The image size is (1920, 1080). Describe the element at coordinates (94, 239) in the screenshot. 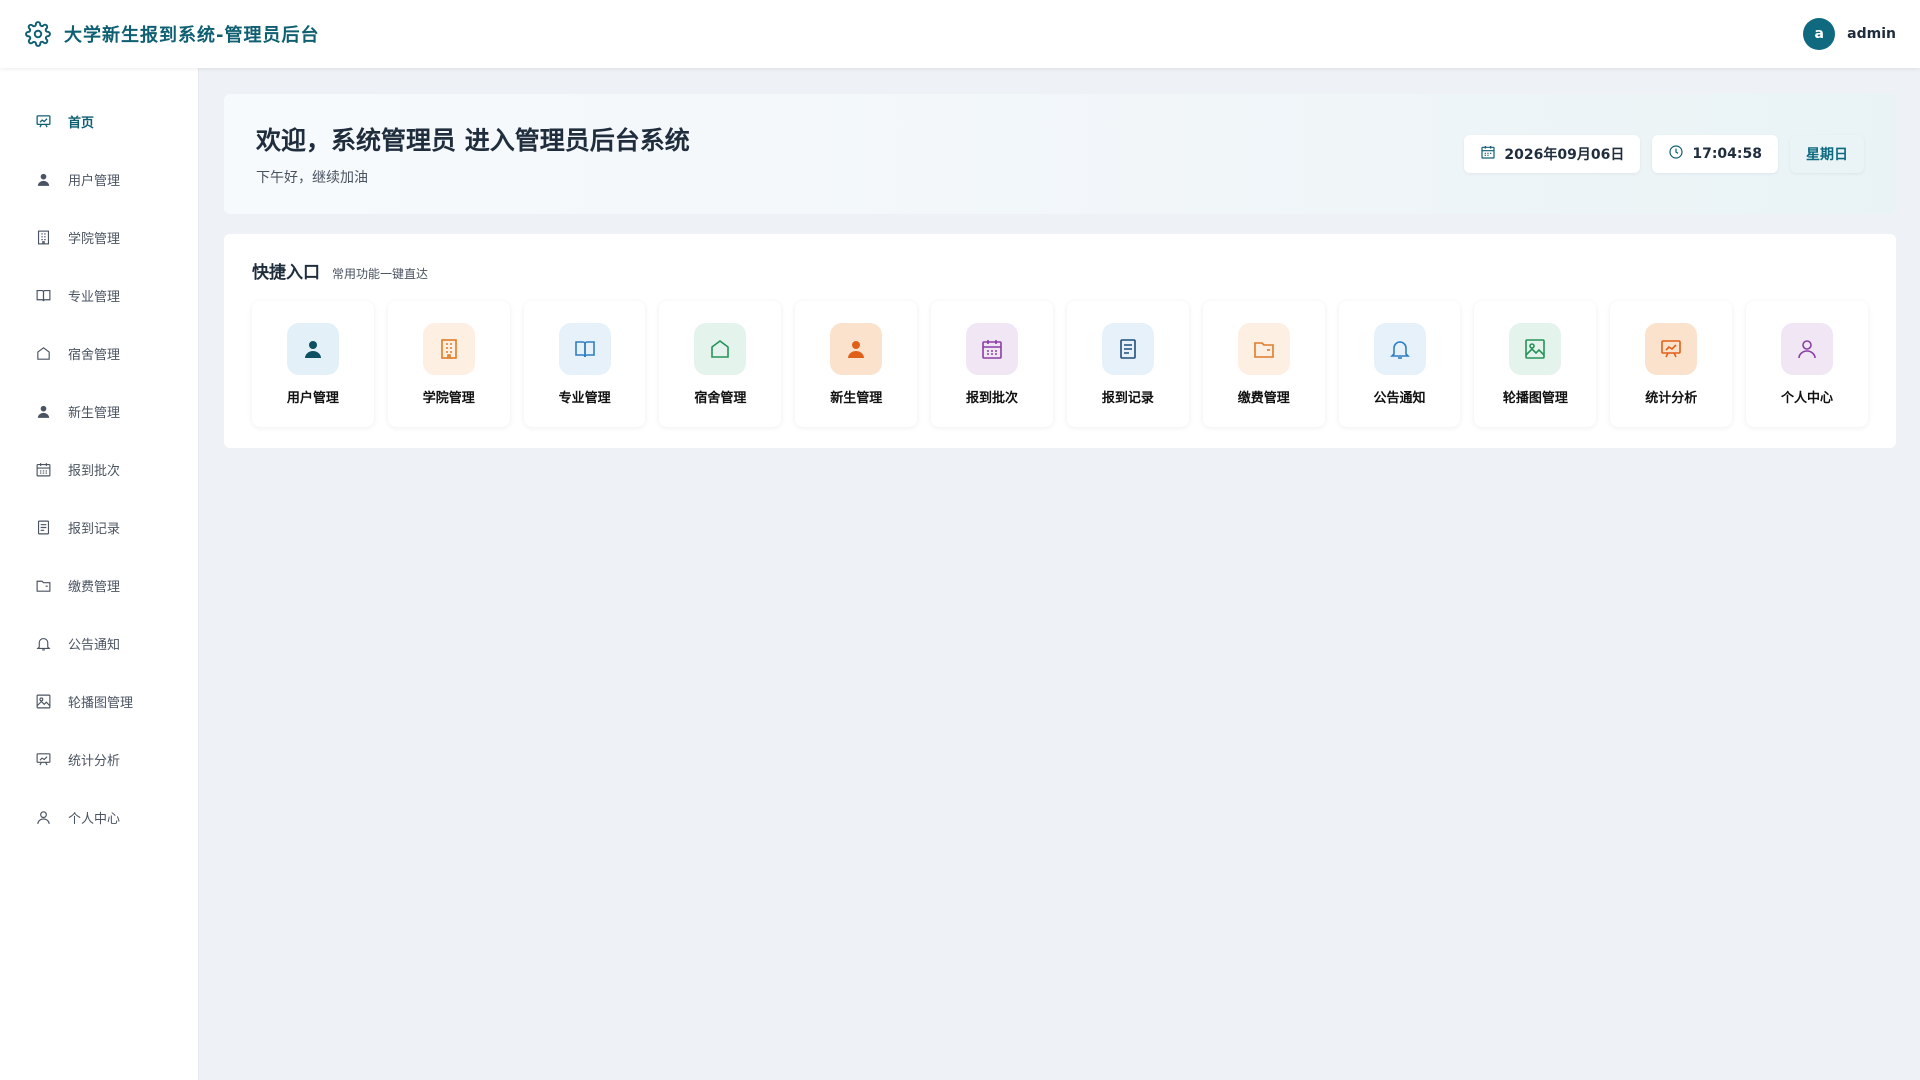

I see `sidebar-item-label: 学院管理` at that location.